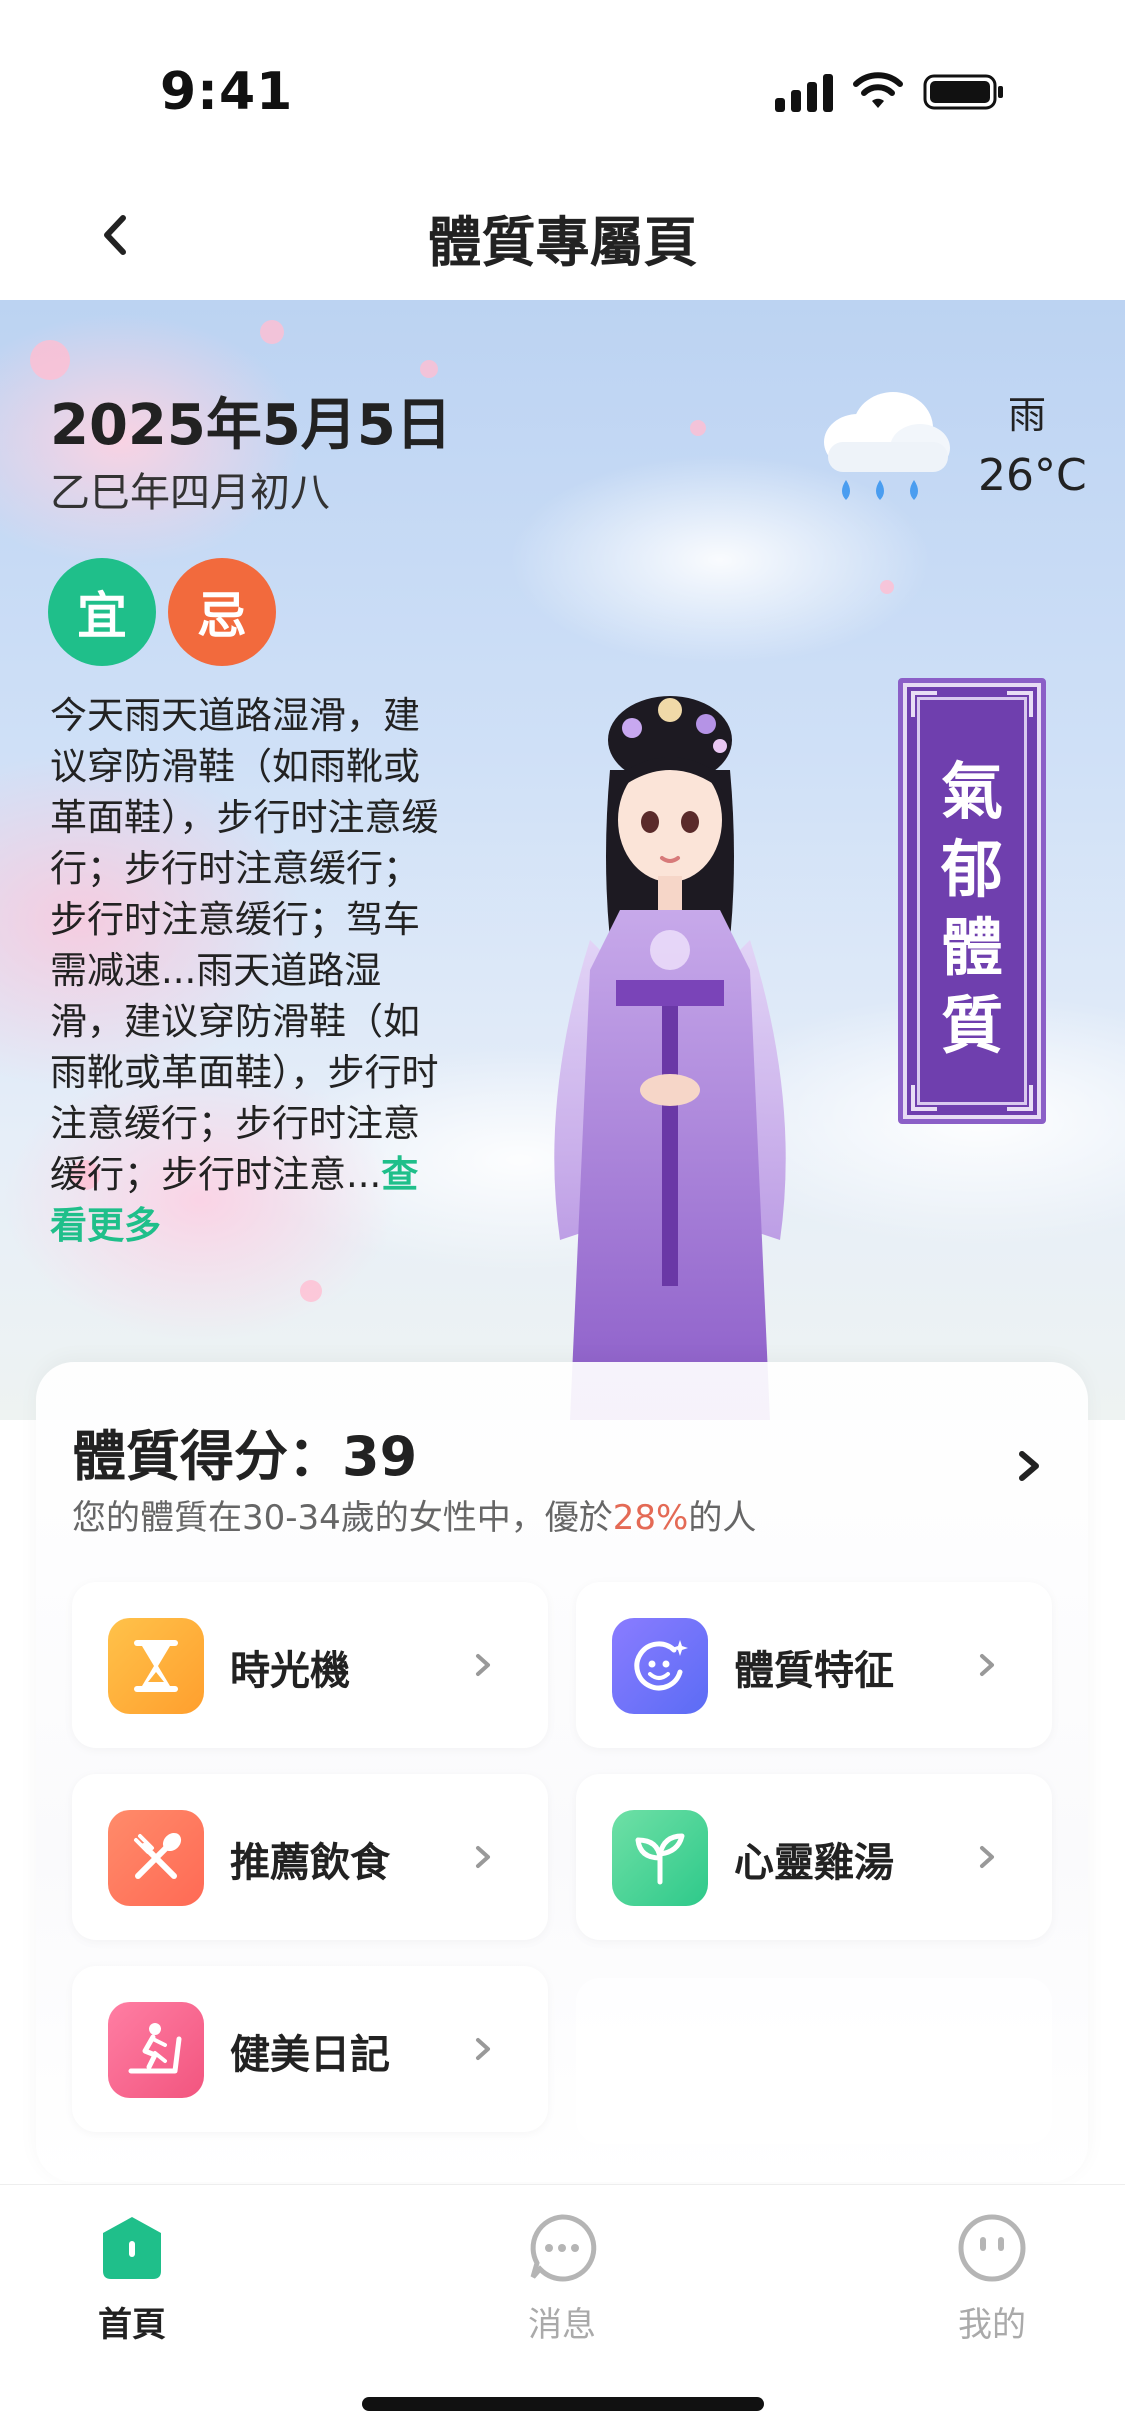  Describe the element at coordinates (814, 2061) in the screenshot. I see `tile-placeholder` at that location.